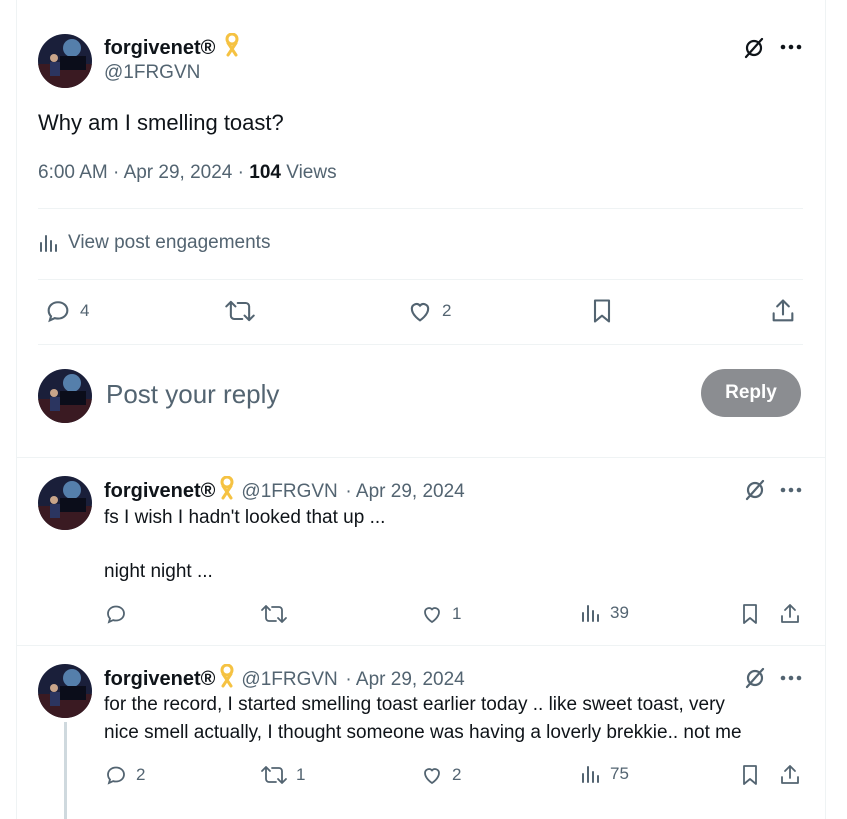 This screenshot has width=847, height=819. What do you see at coordinates (604, 613) in the screenshot?
I see `views-action: 39` at bounding box center [604, 613].